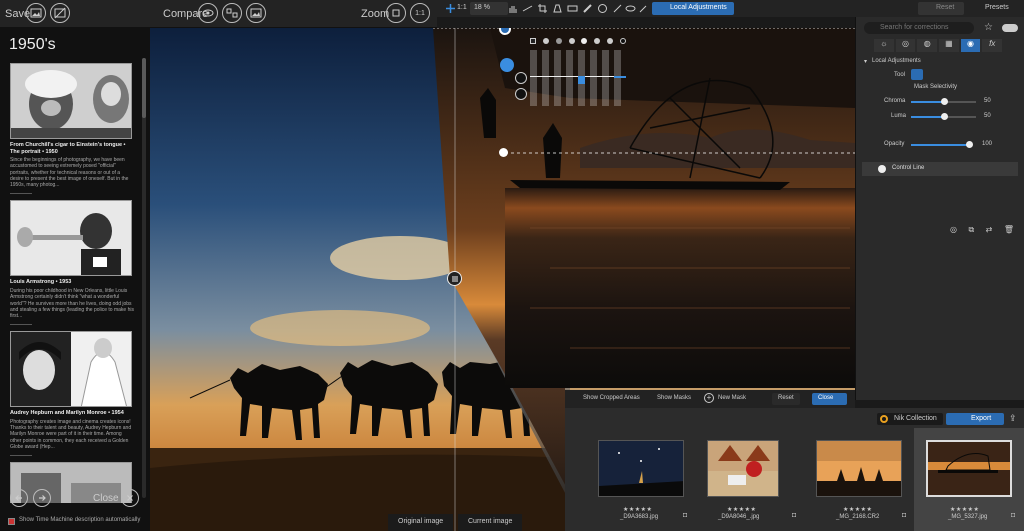 This screenshot has height=531, width=1024. What do you see at coordinates (884, 419) in the screenshot?
I see `nik-logo-icon` at bounding box center [884, 419].